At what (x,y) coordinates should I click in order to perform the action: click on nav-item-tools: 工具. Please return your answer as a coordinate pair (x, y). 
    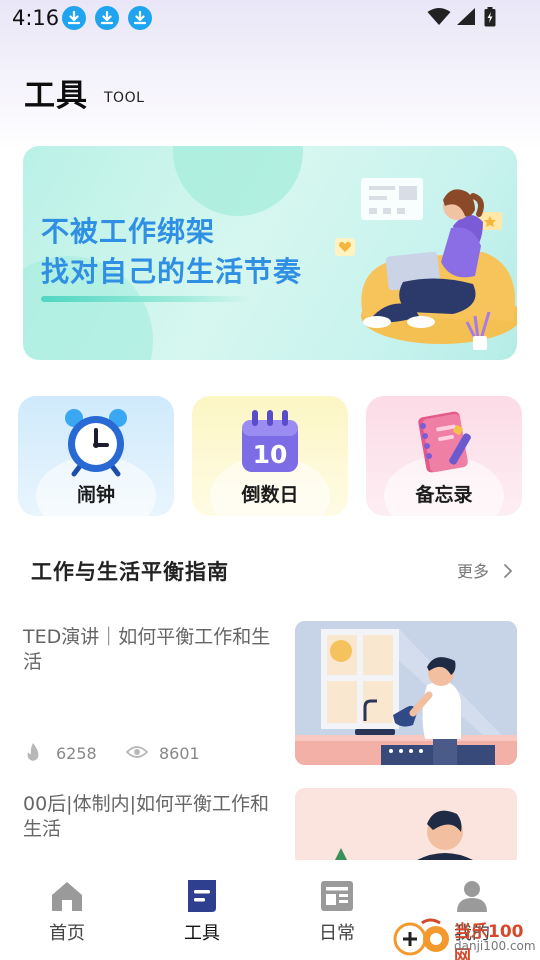
    Looking at the image, I should click on (202, 910).